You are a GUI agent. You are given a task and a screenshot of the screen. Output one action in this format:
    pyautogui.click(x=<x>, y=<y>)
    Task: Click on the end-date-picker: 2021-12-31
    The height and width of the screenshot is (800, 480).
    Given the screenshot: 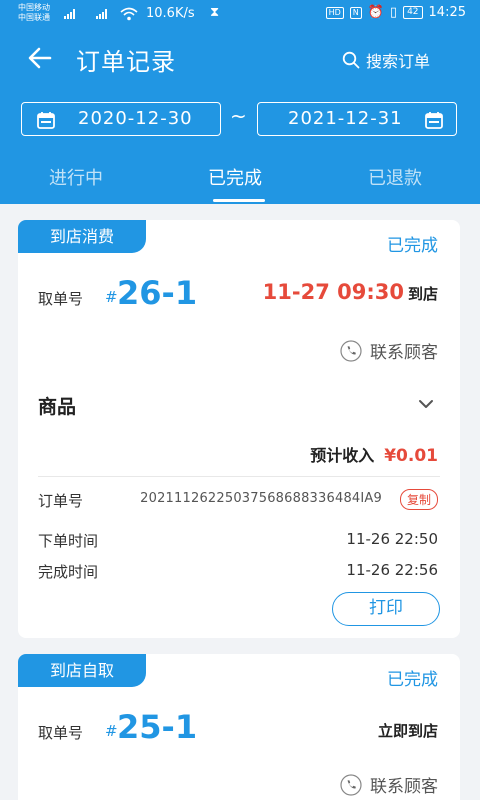 What is the action you would take?
    pyautogui.click(x=357, y=119)
    